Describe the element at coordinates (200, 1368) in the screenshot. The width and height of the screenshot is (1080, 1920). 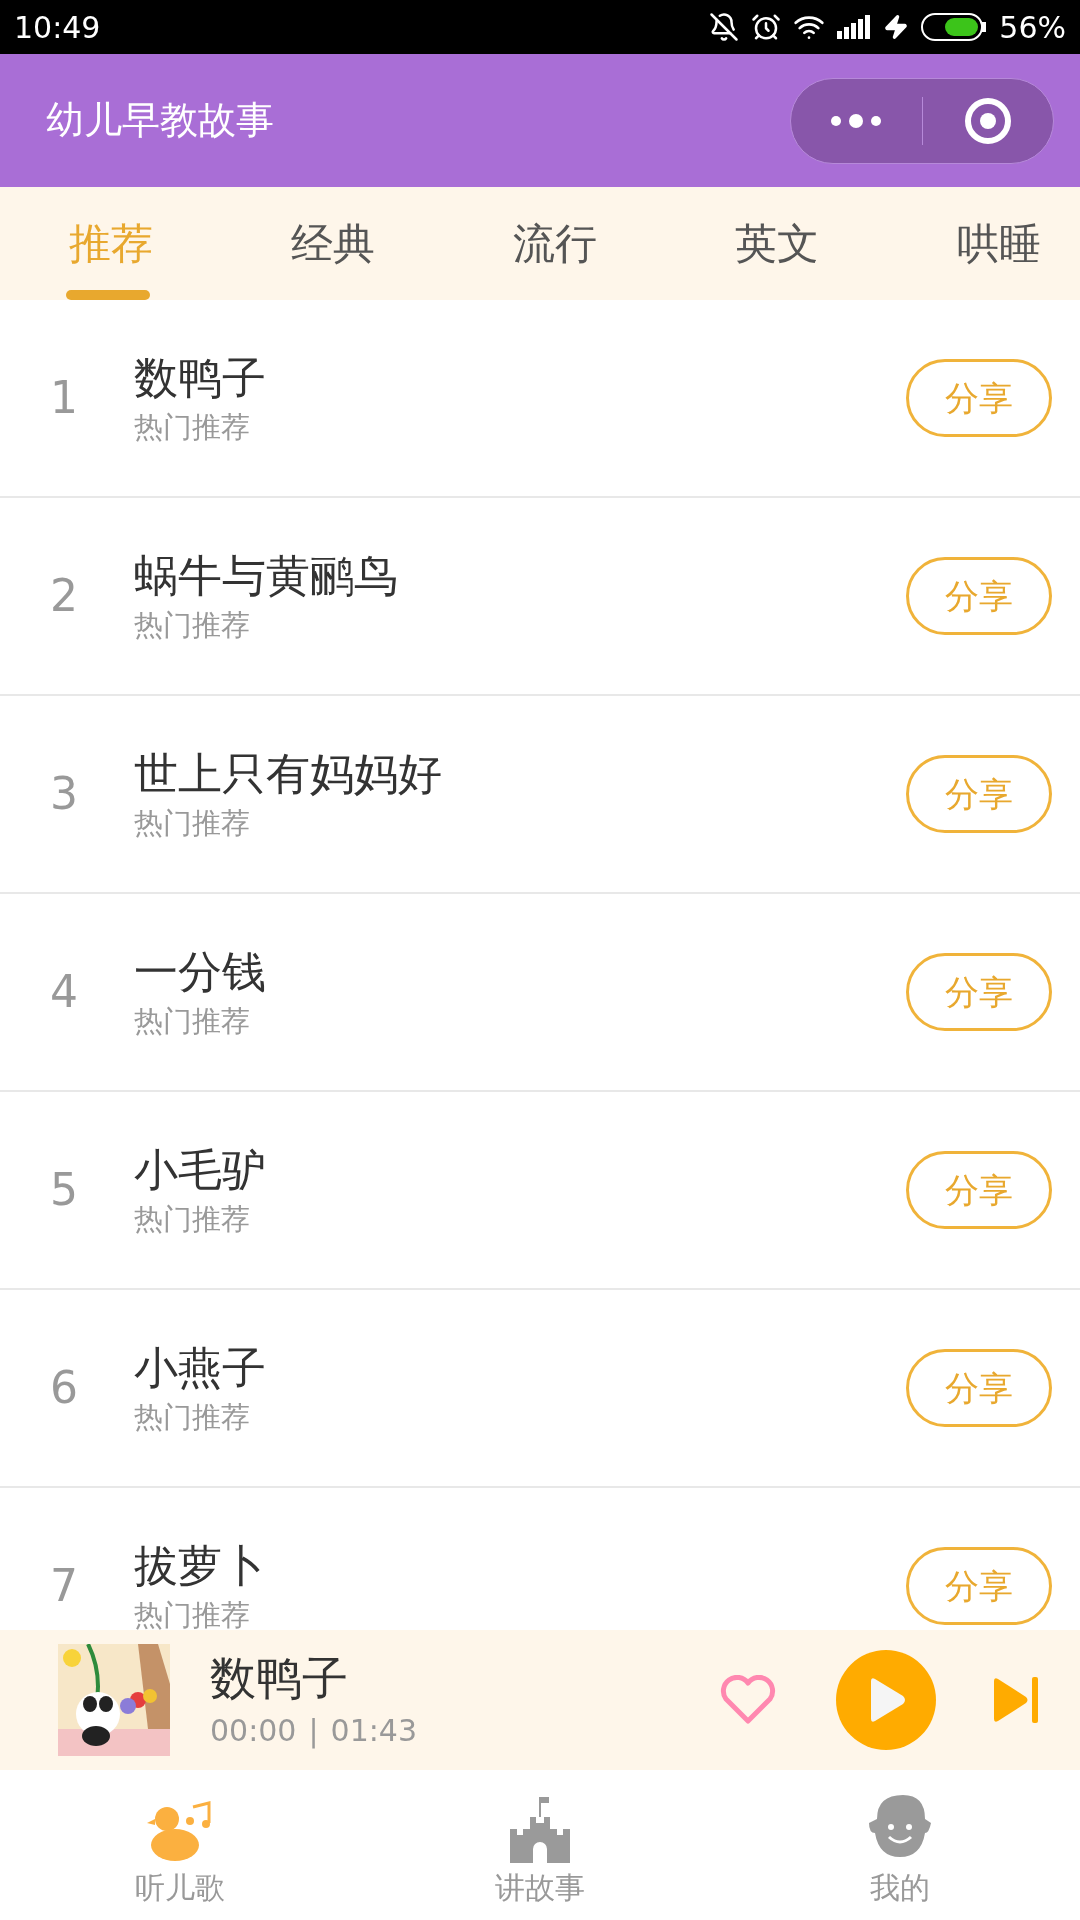
I see `song-title: 小燕子` at that location.